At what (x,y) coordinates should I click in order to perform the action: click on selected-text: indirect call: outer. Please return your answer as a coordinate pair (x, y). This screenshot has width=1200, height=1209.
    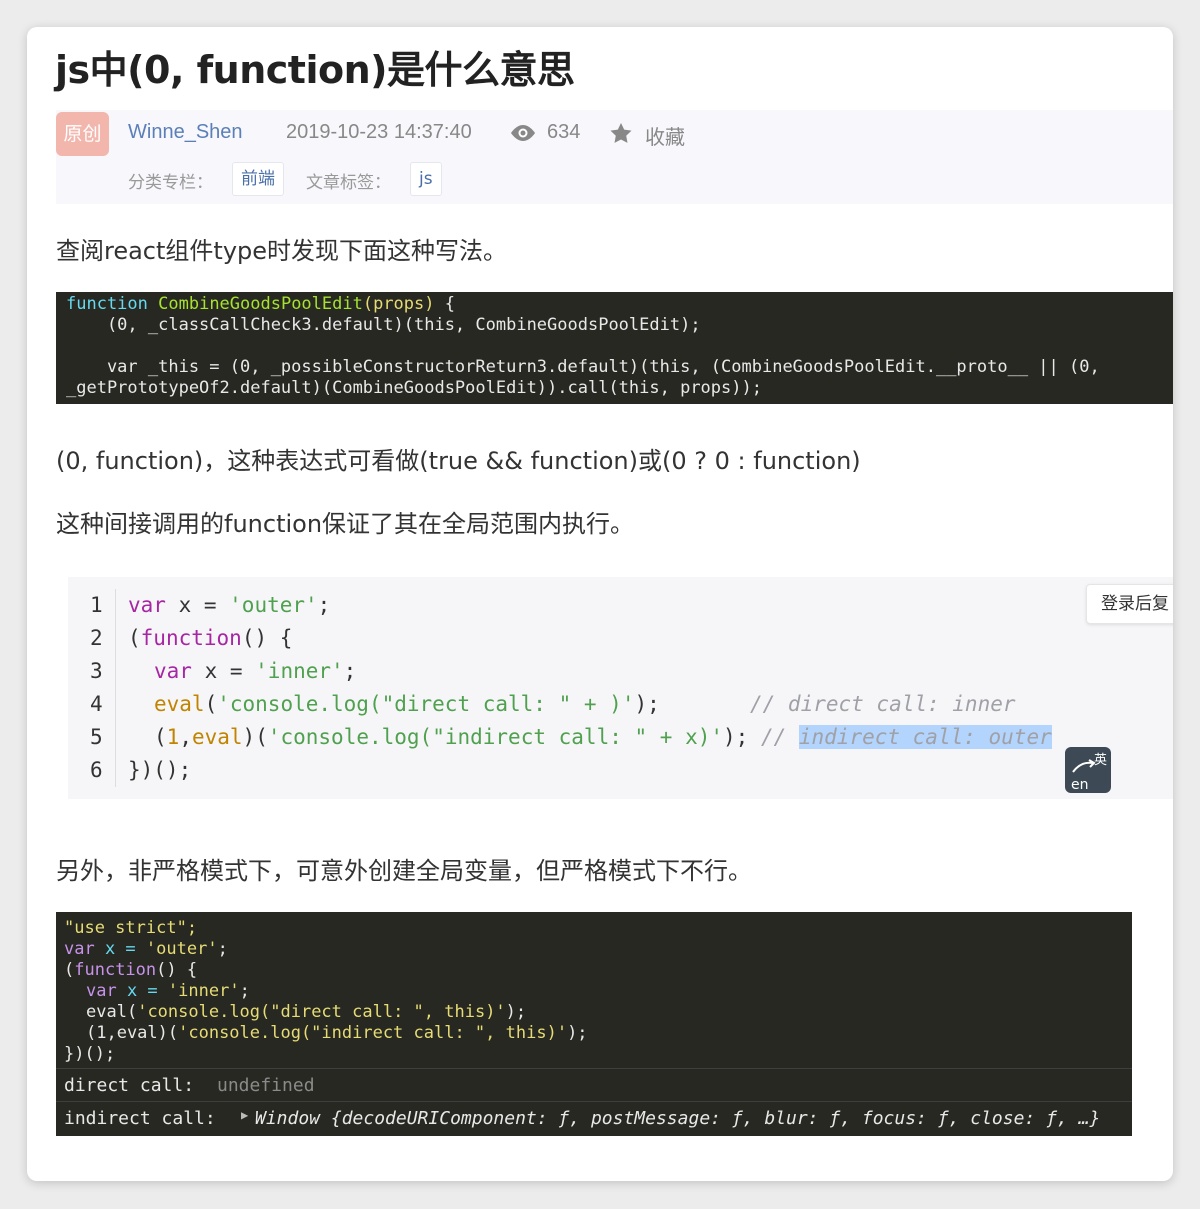
    Looking at the image, I should click on (925, 737).